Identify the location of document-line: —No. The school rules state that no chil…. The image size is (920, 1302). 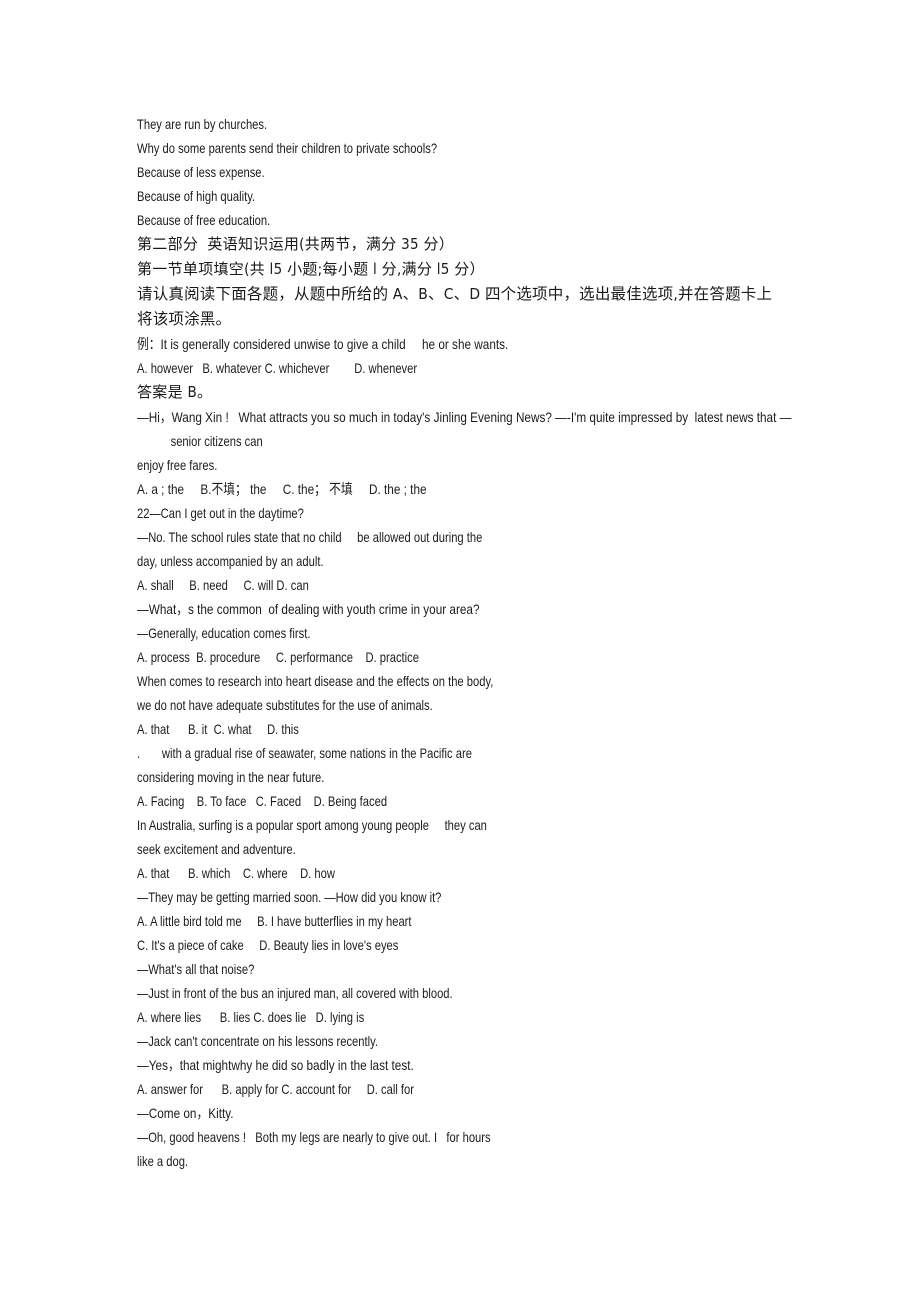
(310, 537).